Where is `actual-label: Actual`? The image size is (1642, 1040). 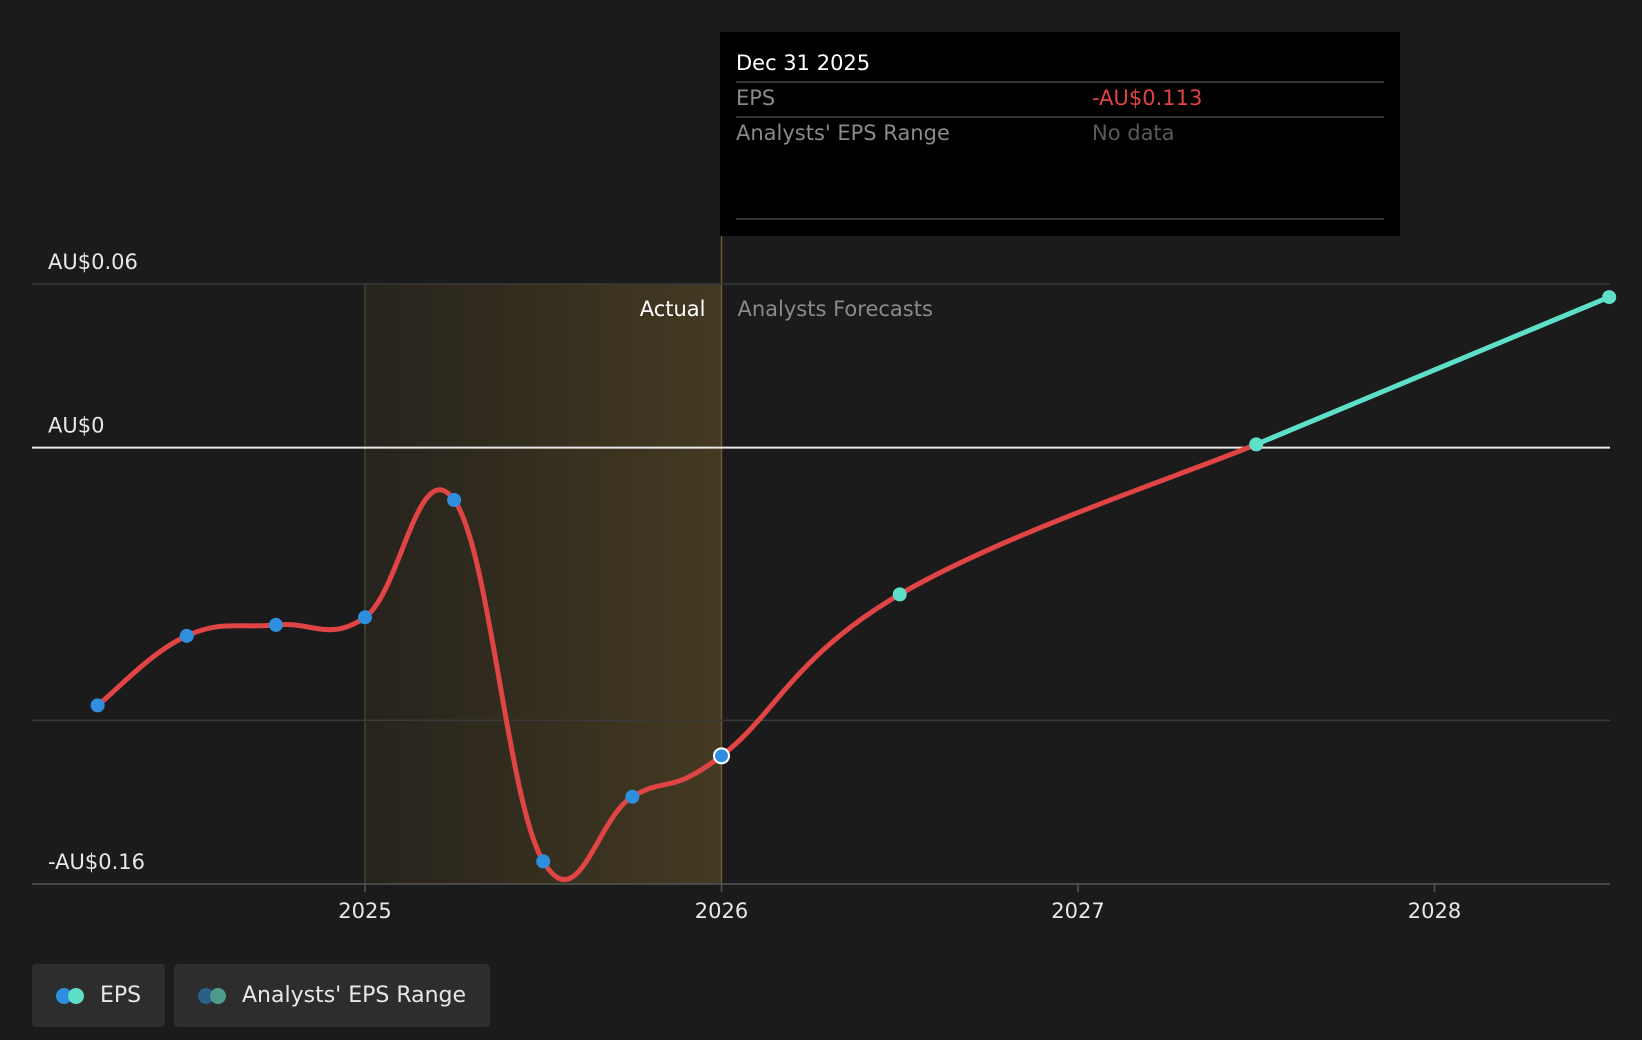
actual-label: Actual is located at coordinates (673, 309).